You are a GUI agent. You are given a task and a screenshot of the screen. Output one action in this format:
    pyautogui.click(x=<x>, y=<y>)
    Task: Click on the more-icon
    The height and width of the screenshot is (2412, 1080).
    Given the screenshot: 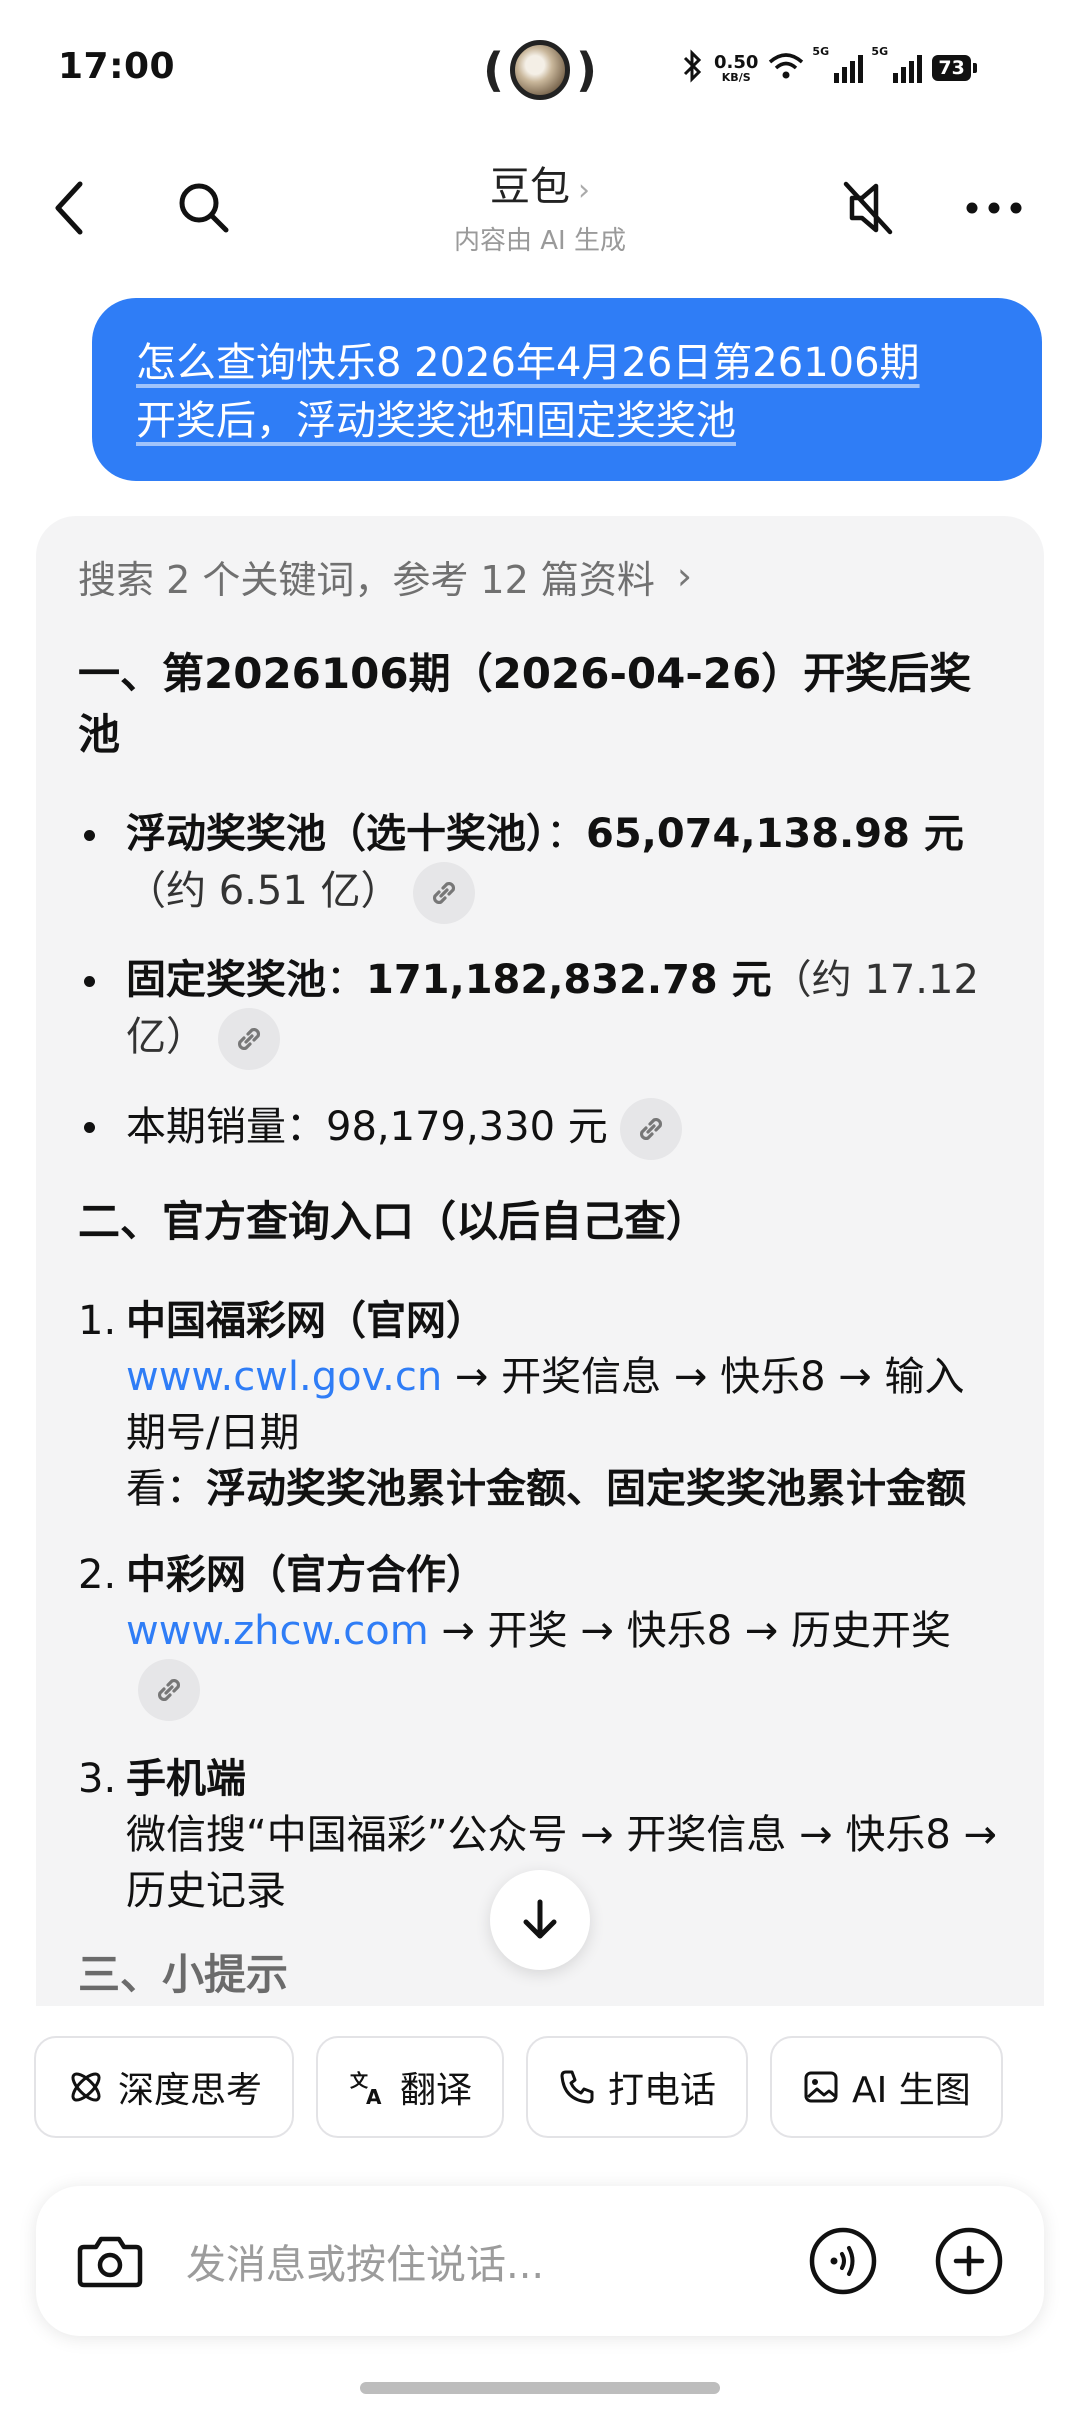 What is the action you would take?
    pyautogui.click(x=994, y=208)
    